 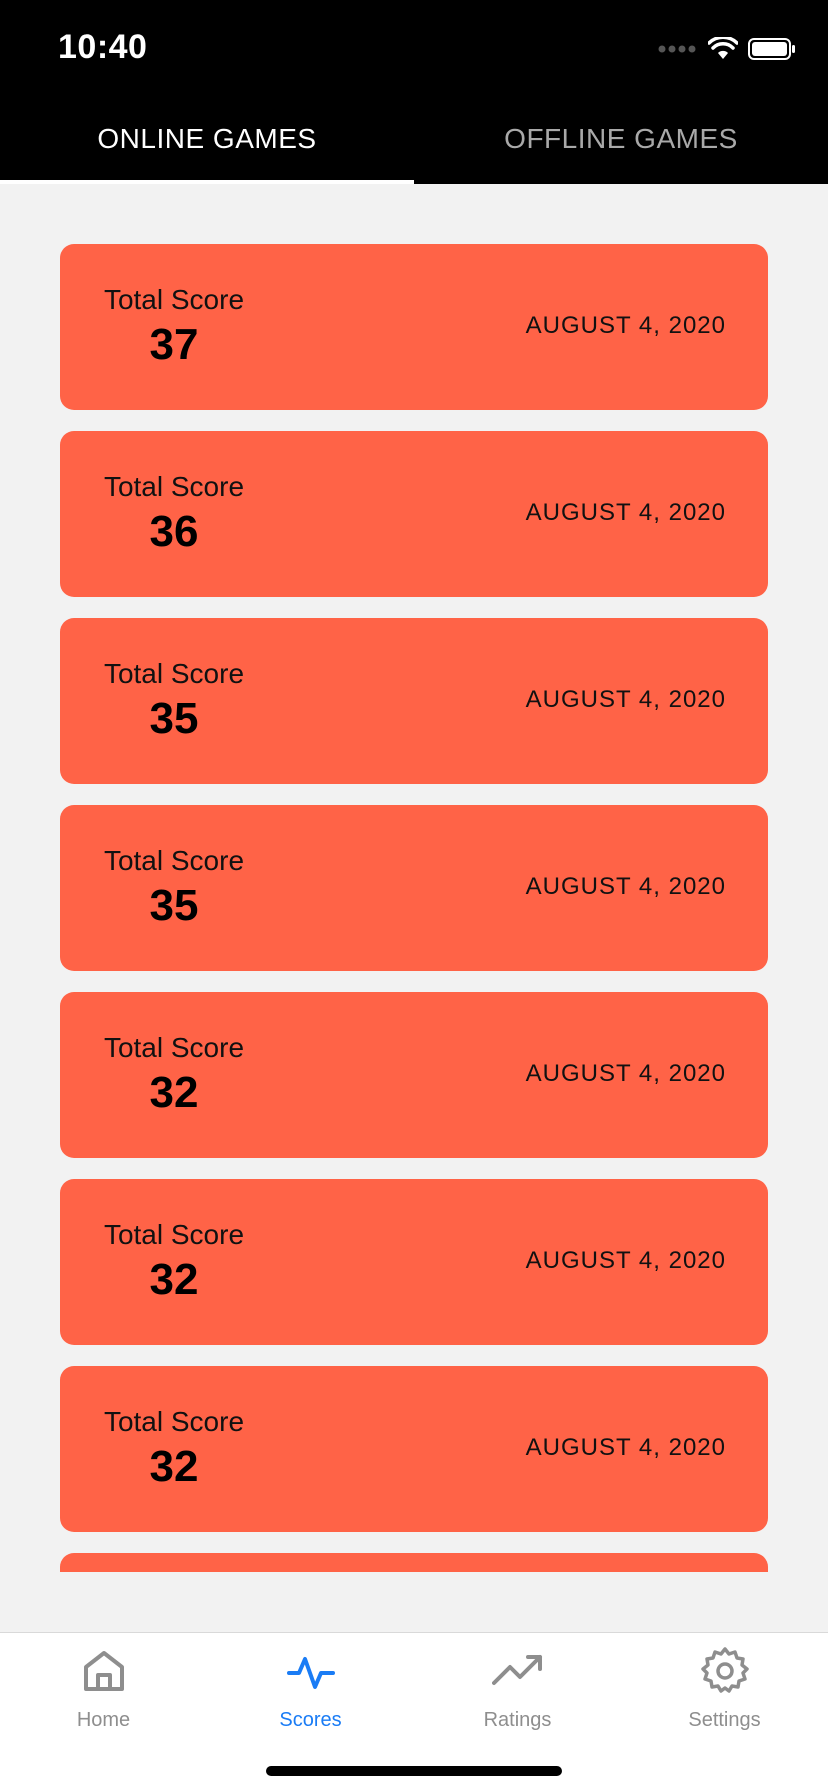 I want to click on score-card: Total Score 37 AUGUST 4, 2020, so click(x=414, y=327).